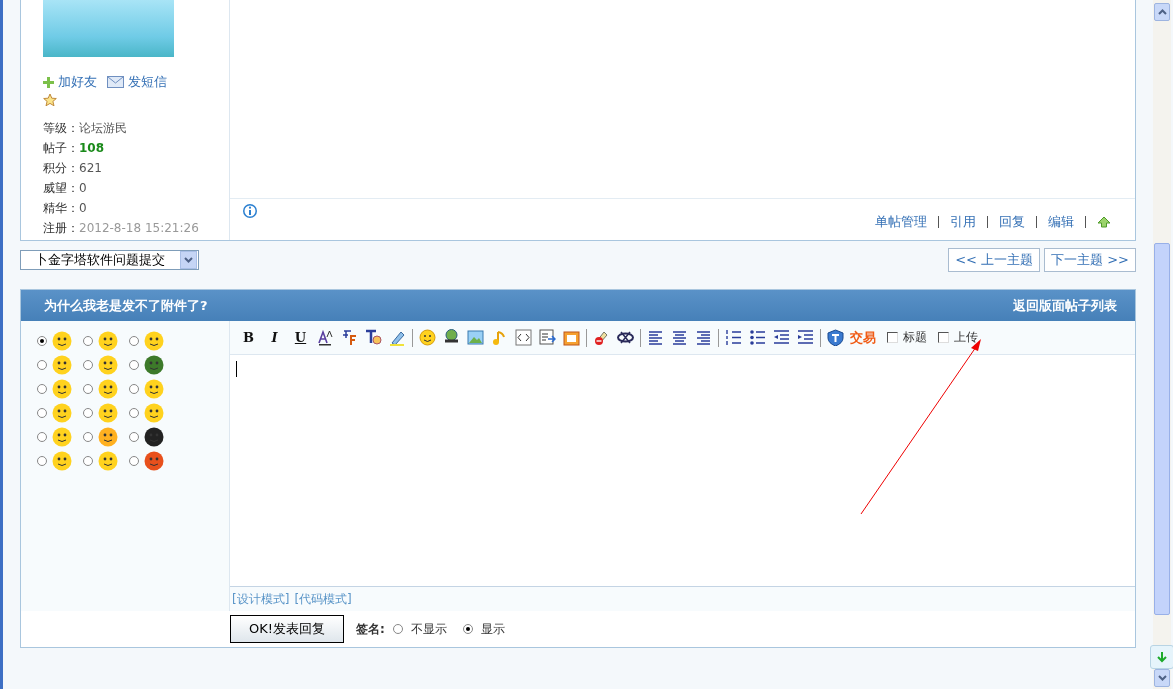 The height and width of the screenshot is (689, 1173). I want to click on star-icon, so click(50, 100).